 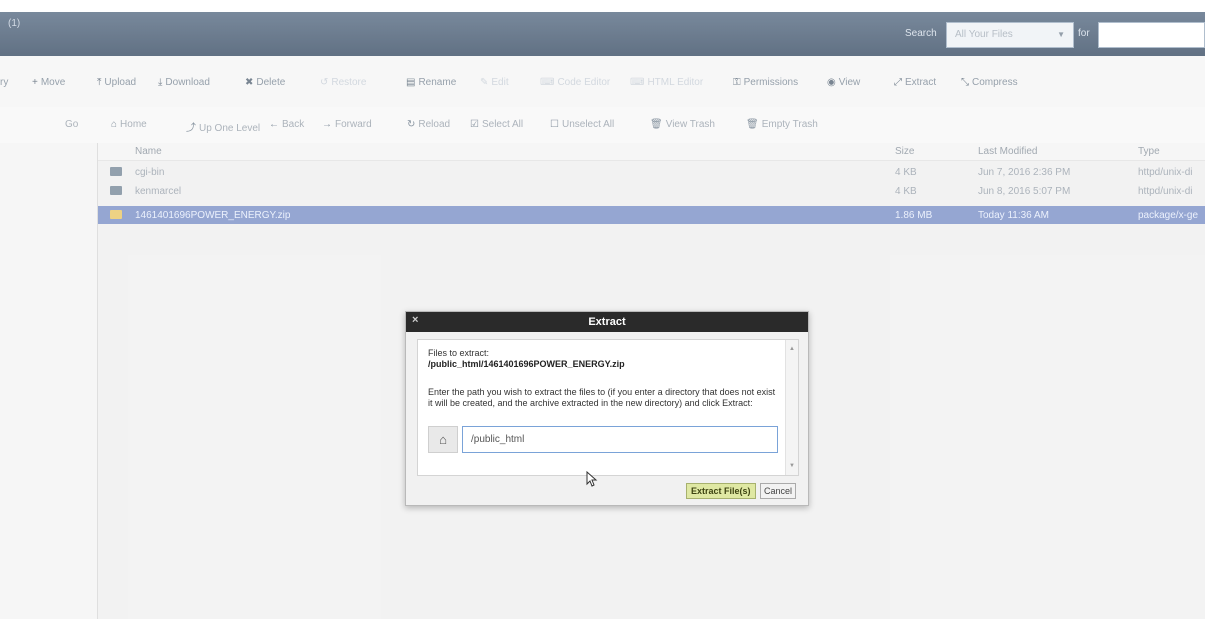 I want to click on files-to-extract-path: /public_html/1461401696POWER_ENERGY.zip, so click(x=526, y=364).